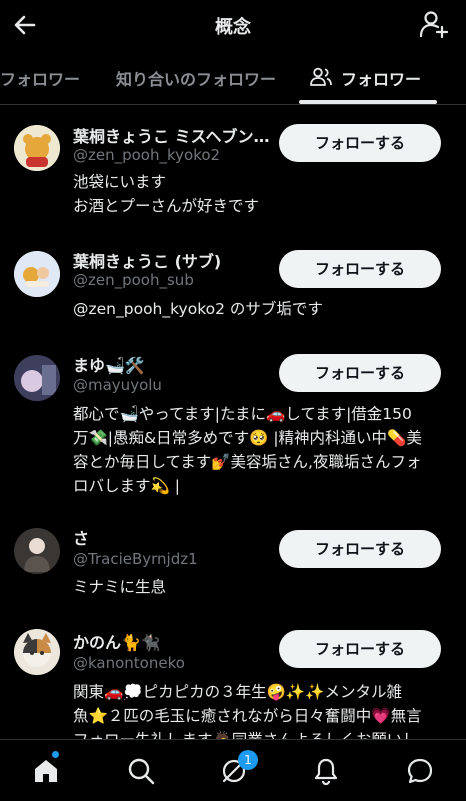  Describe the element at coordinates (81, 538) in the screenshot. I see `user-name: さ` at that location.